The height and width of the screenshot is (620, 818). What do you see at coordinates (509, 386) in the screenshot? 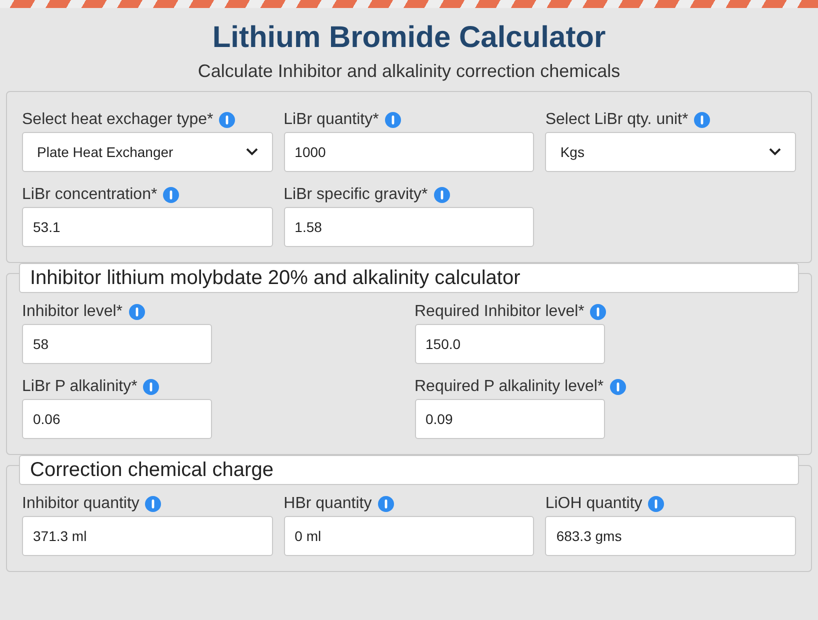
I see `field-label: Required P alkalinity level*` at bounding box center [509, 386].